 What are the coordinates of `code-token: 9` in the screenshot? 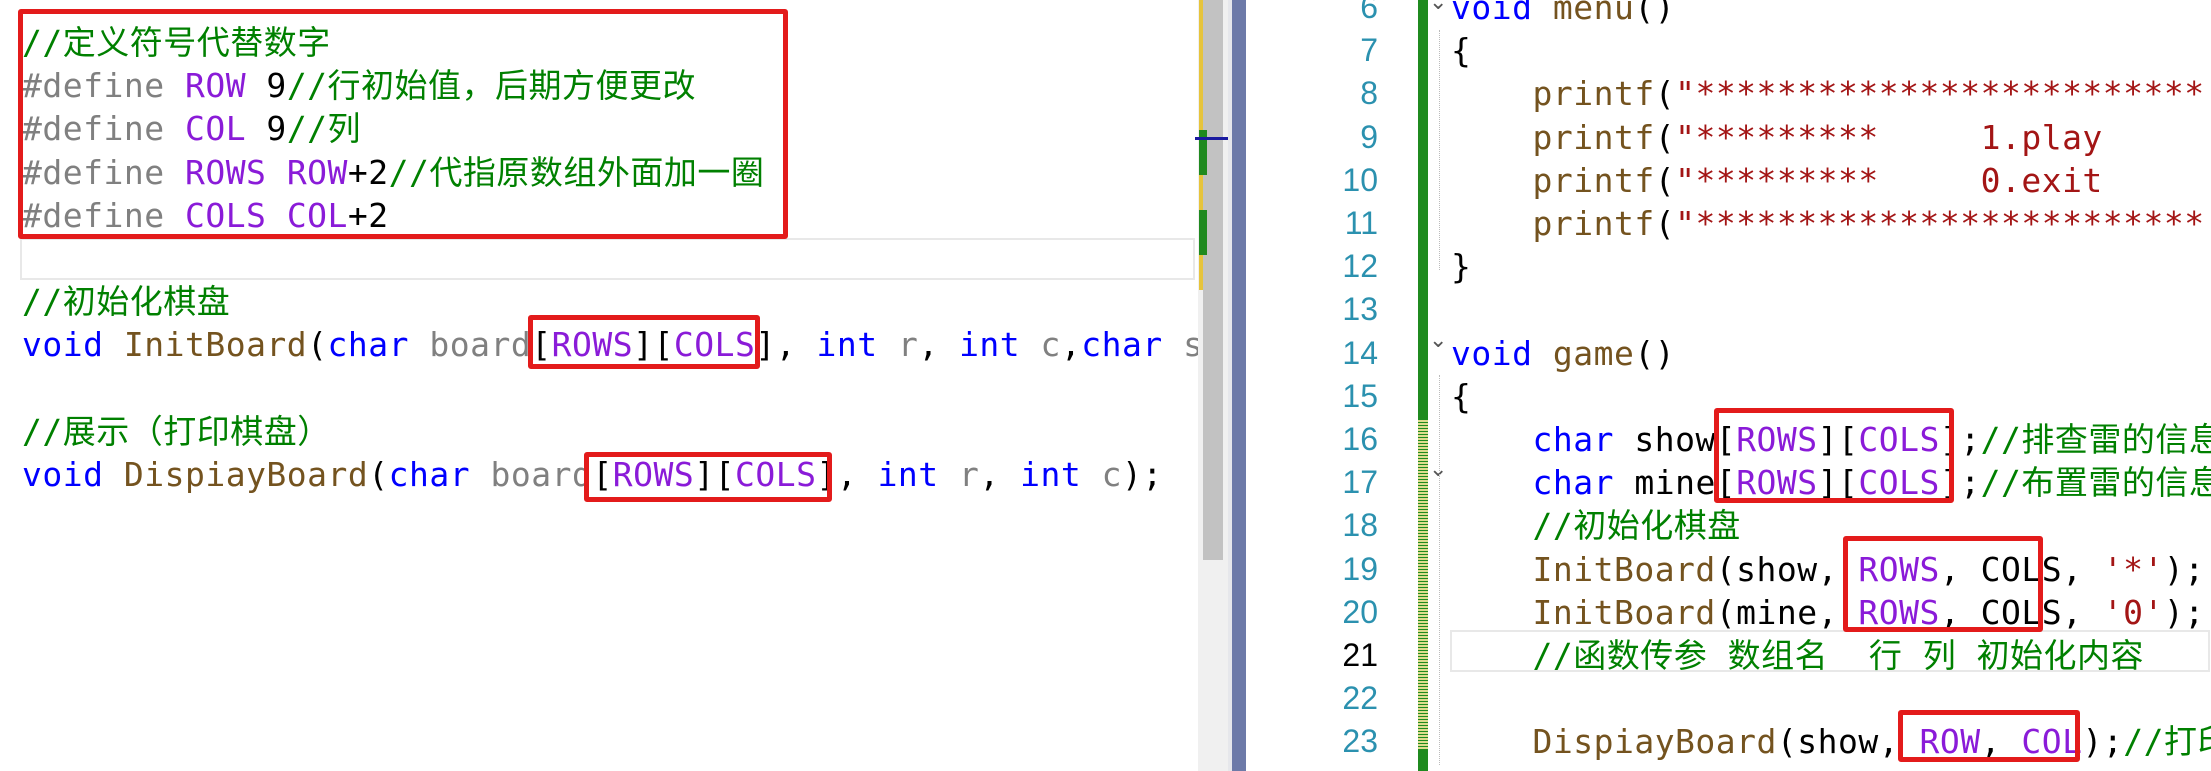 It's located at (266, 129).